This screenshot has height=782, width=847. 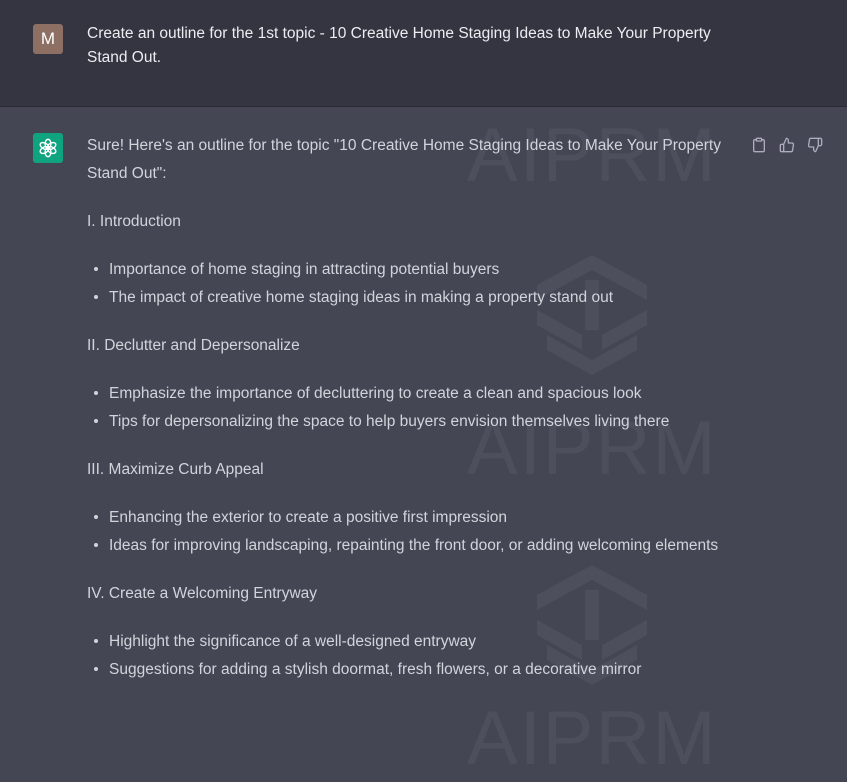 What do you see at coordinates (815, 145) in the screenshot?
I see `thumbs-down-icon` at bounding box center [815, 145].